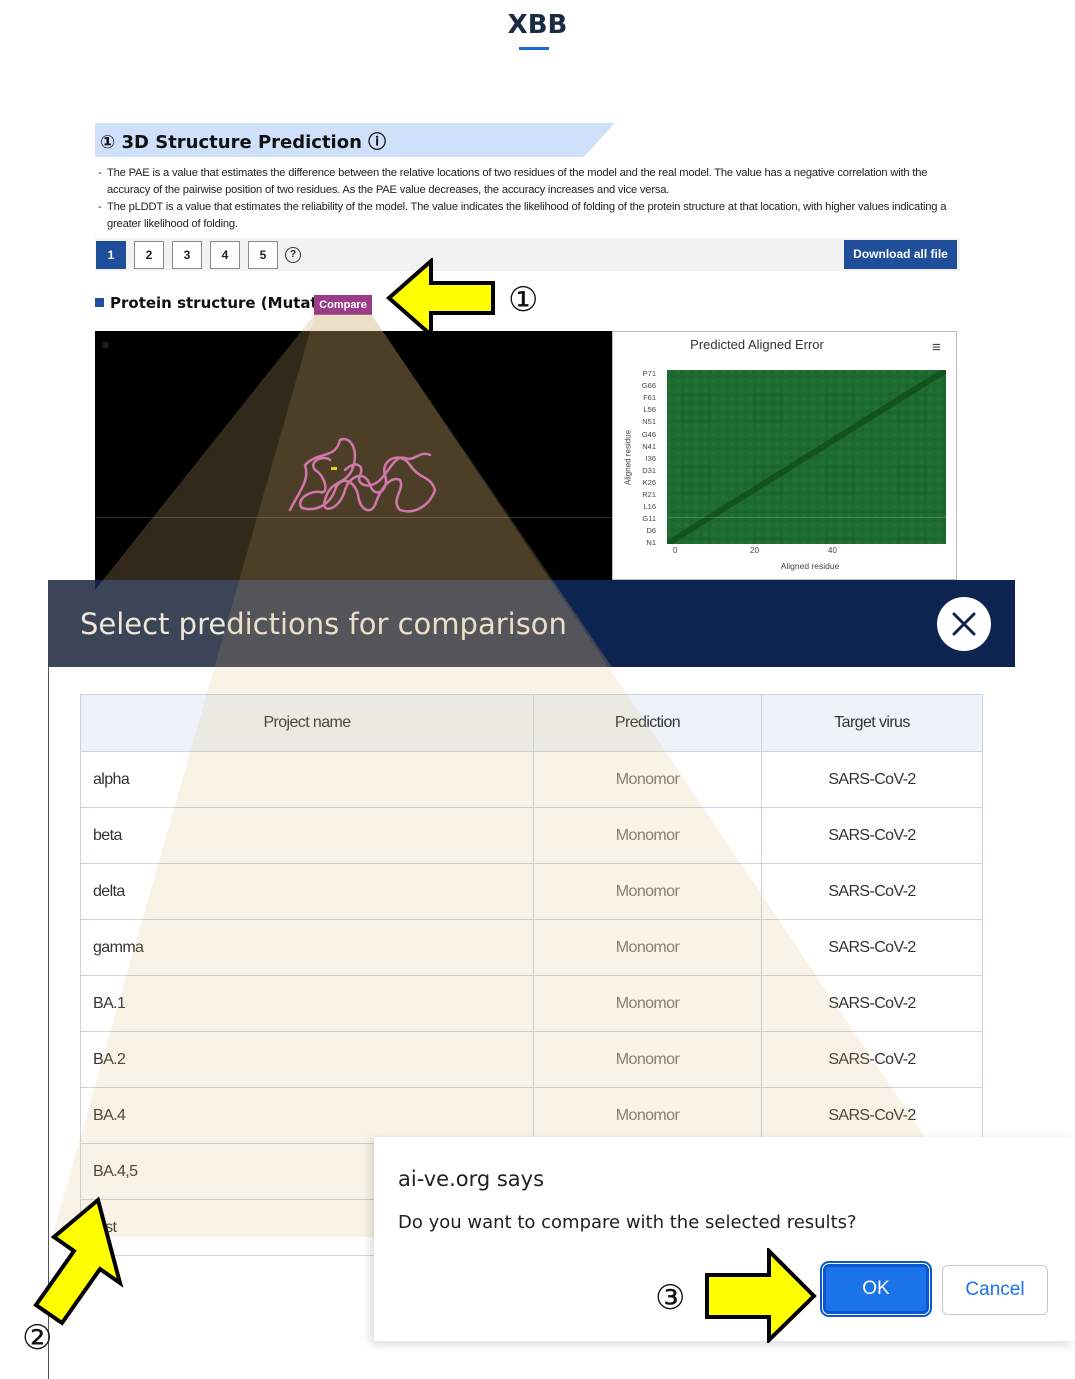  What do you see at coordinates (649, 519) in the screenshot?
I see `pae-y-tick: G11` at bounding box center [649, 519].